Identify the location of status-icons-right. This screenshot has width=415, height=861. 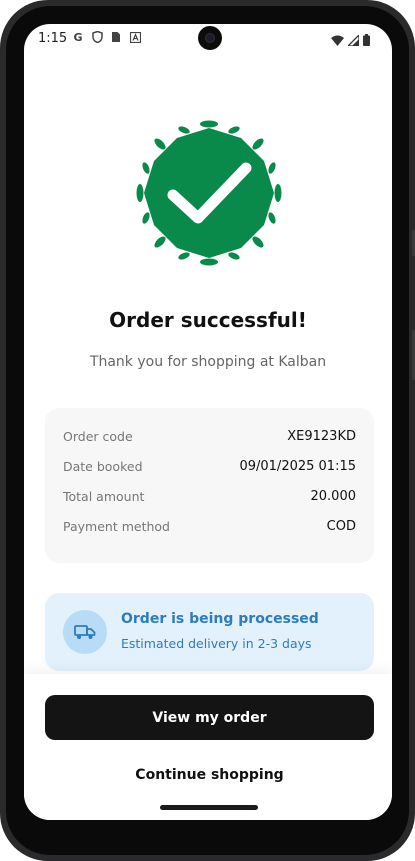
(350, 40).